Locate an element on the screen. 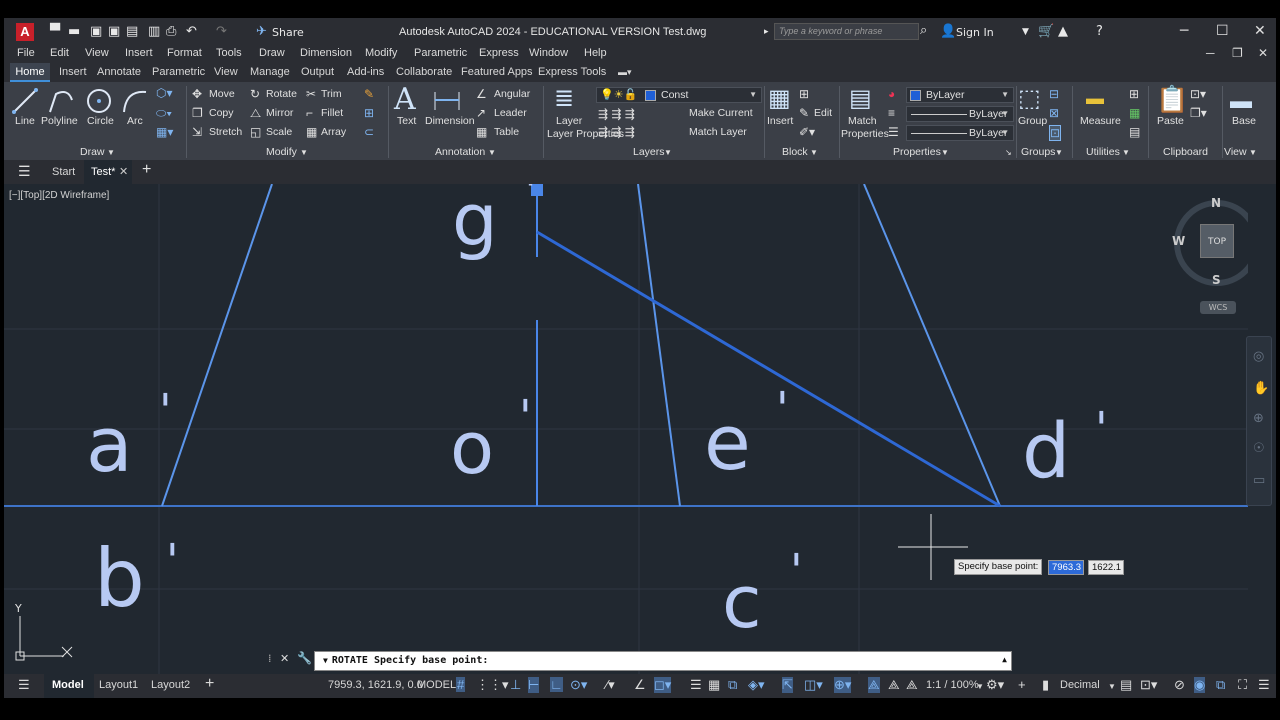  zoom-extents-icon: ⊕ is located at coordinates (1258, 418).